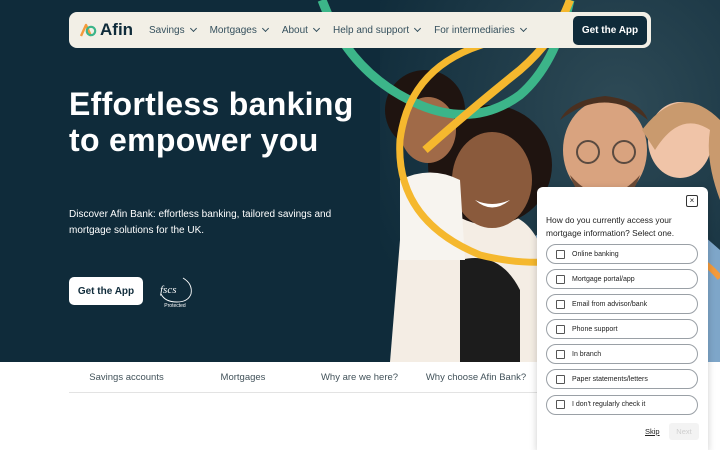  I want to click on nav-item-savings: Savings, so click(173, 30).